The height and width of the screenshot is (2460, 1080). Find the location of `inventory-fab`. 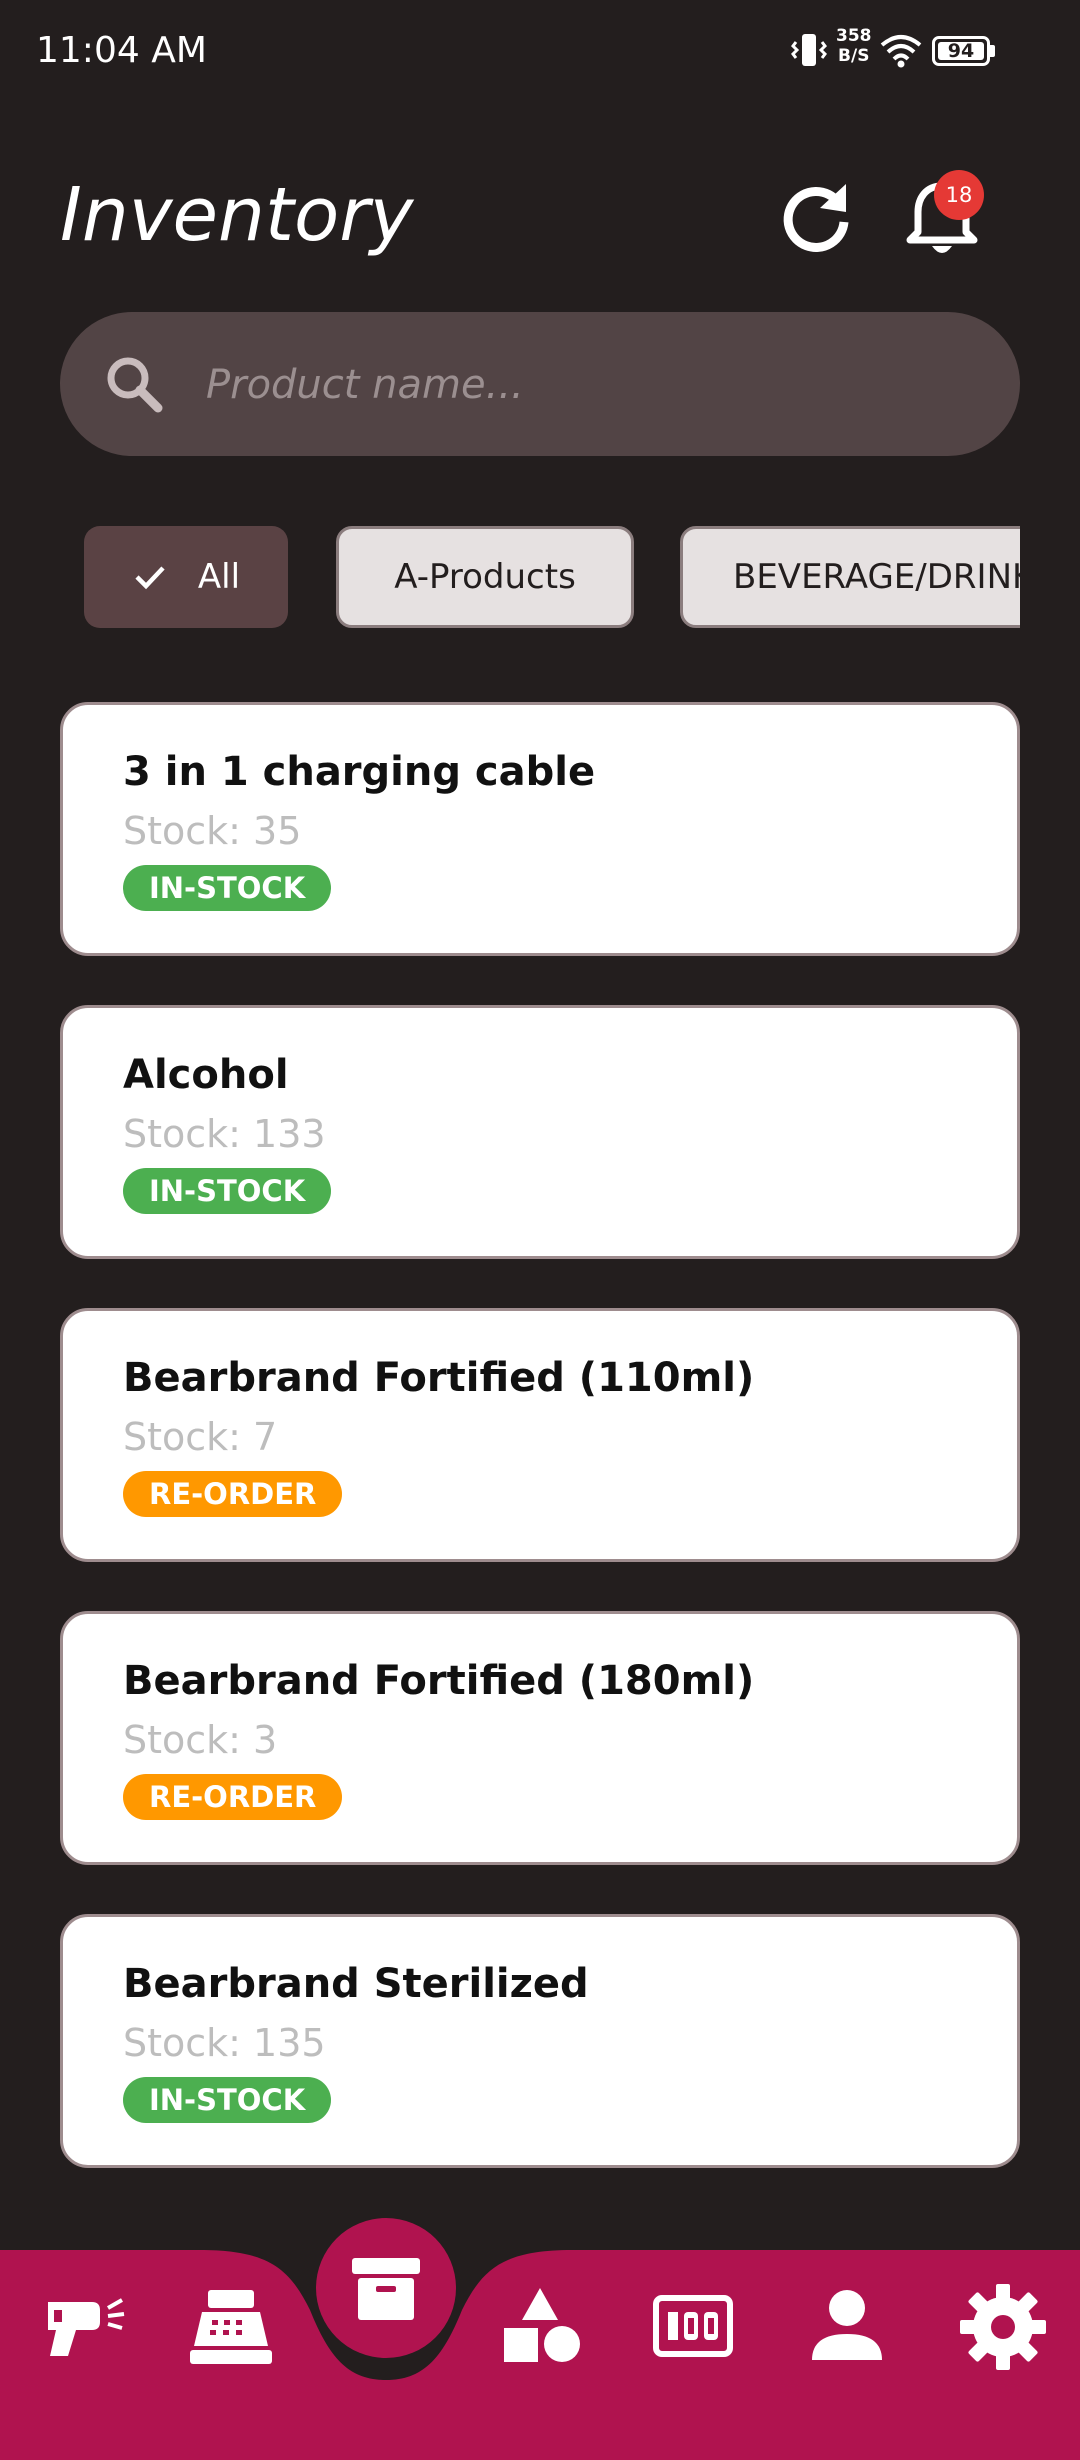

inventory-fab is located at coordinates (386, 2288).